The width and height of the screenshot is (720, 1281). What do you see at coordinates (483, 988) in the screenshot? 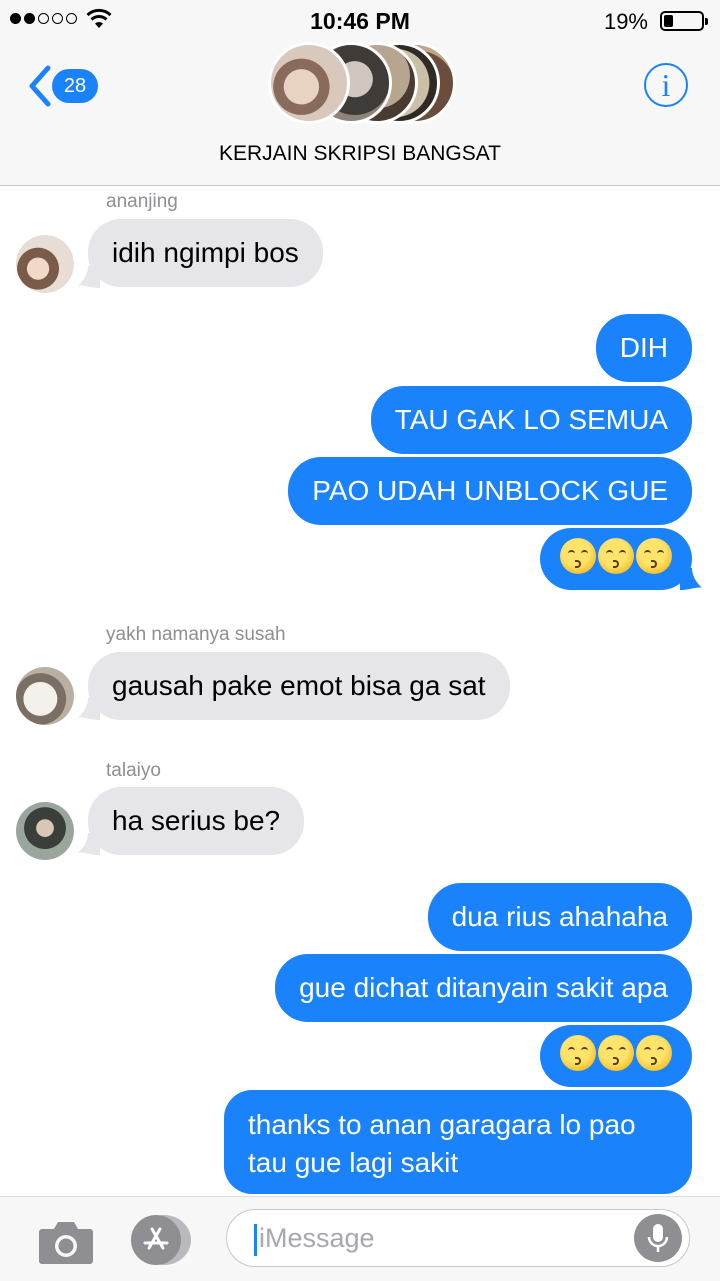
I see `outgoing-message: gue dichat ditanyain sakit apa` at bounding box center [483, 988].